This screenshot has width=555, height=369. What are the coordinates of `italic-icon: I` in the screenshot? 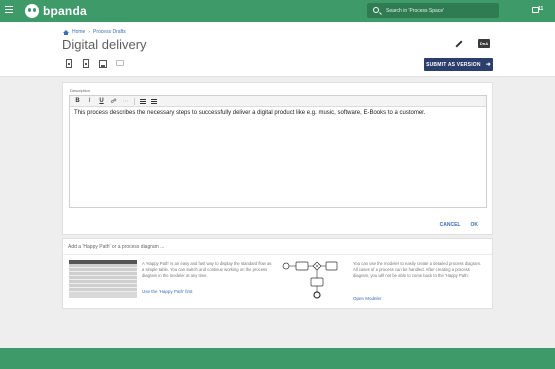 It's located at (89, 101).